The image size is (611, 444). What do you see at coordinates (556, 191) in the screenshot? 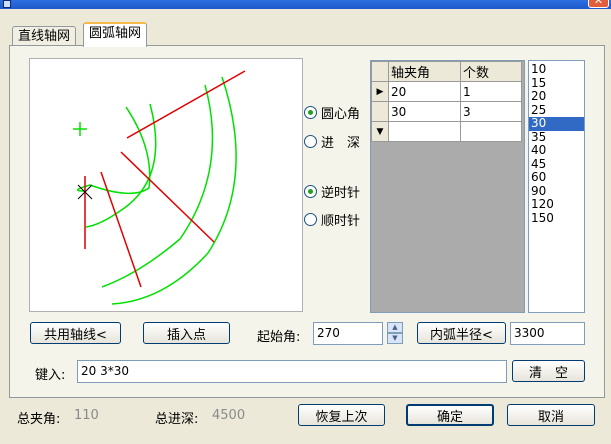
I see `list-item: 90` at bounding box center [556, 191].